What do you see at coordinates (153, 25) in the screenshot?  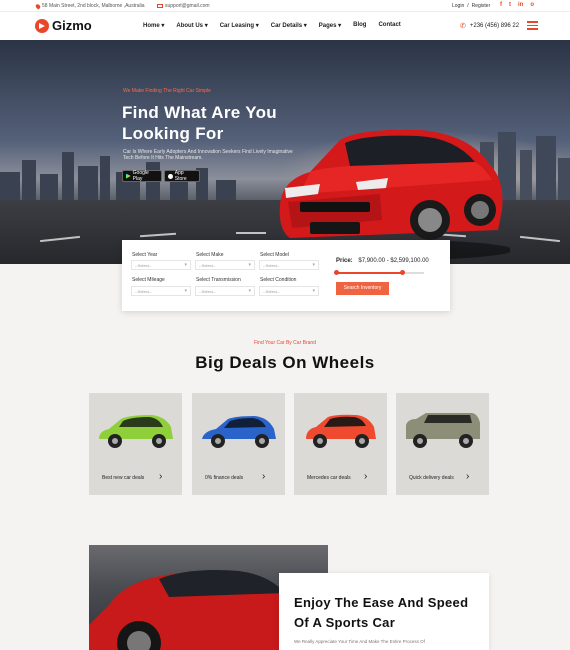 I see `nav-item-home: Home ▾` at bounding box center [153, 25].